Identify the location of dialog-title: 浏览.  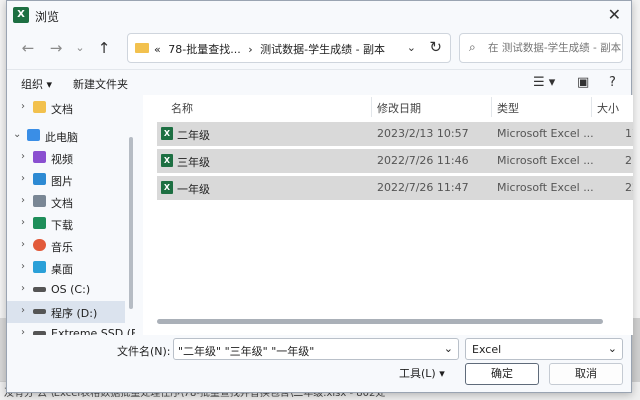
(47, 17).